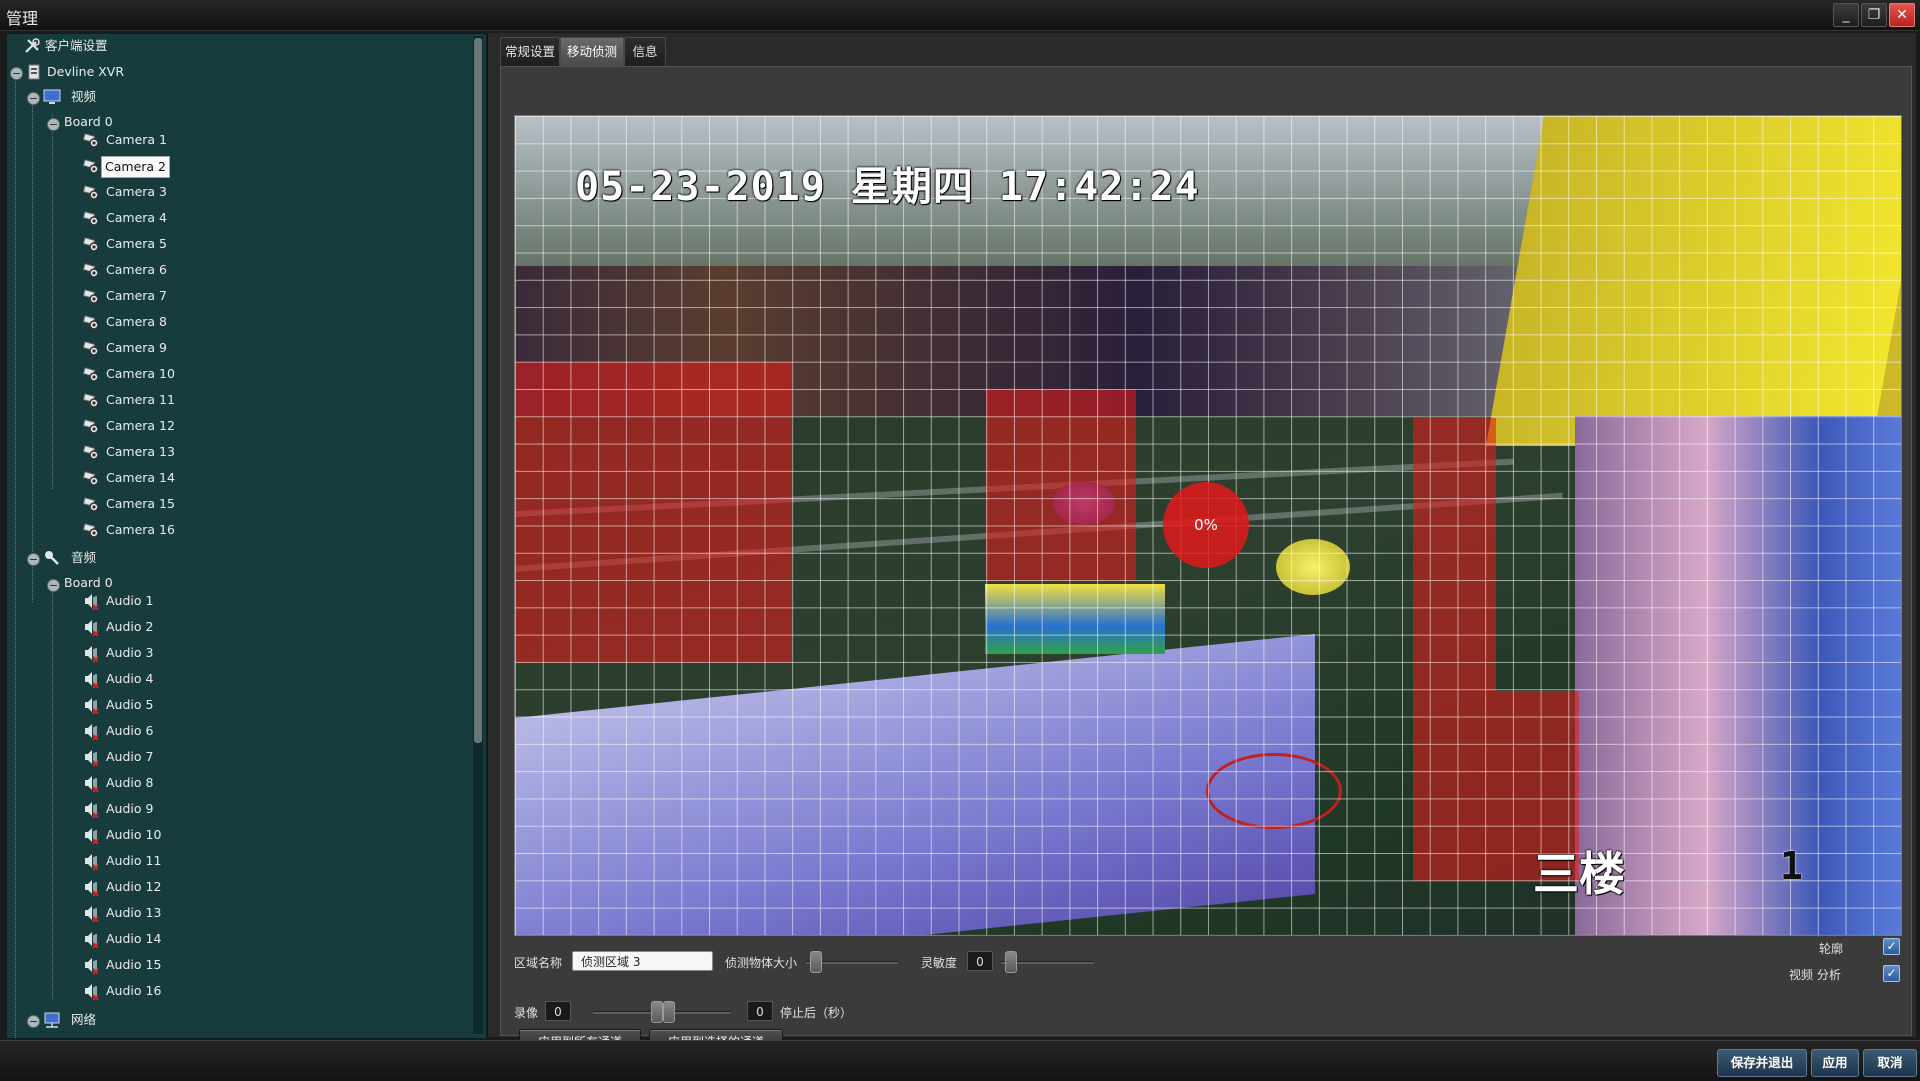  Describe the element at coordinates (960, 15) in the screenshot. I see `title-bar: 管理 _ ❐ ✕` at that location.